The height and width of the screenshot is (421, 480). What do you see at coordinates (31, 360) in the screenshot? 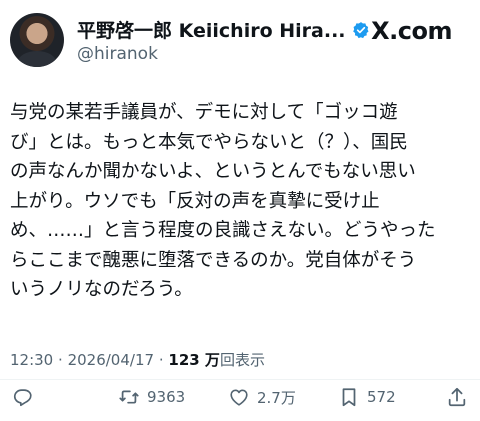
I see `tweet-time: 12:30` at bounding box center [31, 360].